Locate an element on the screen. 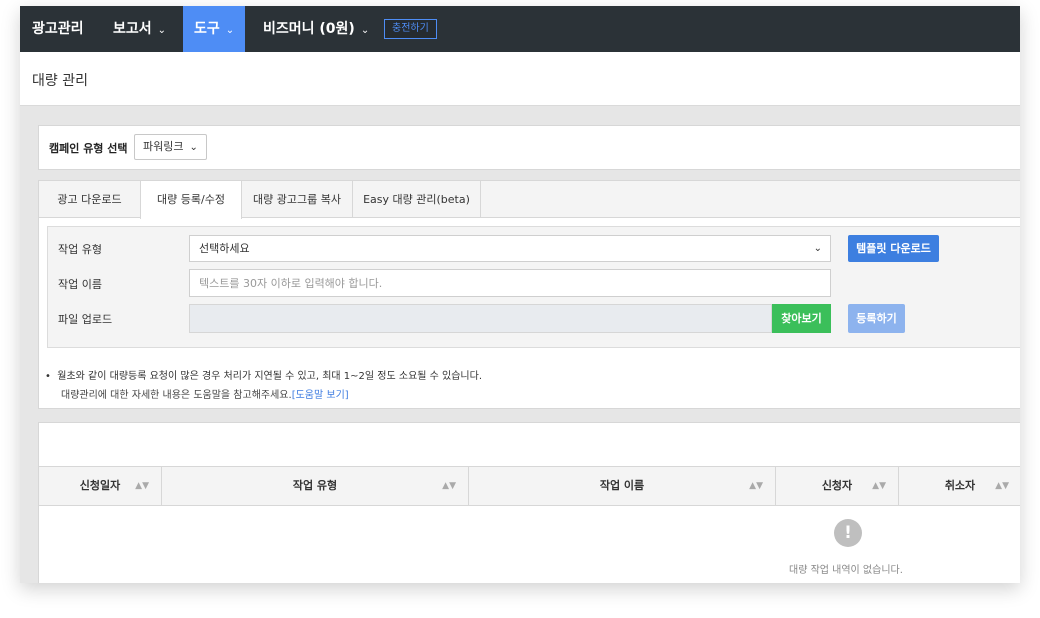 The height and width of the screenshot is (618, 1040). column-work-name: 작업 이름 ▲▼ is located at coordinates (622, 486).